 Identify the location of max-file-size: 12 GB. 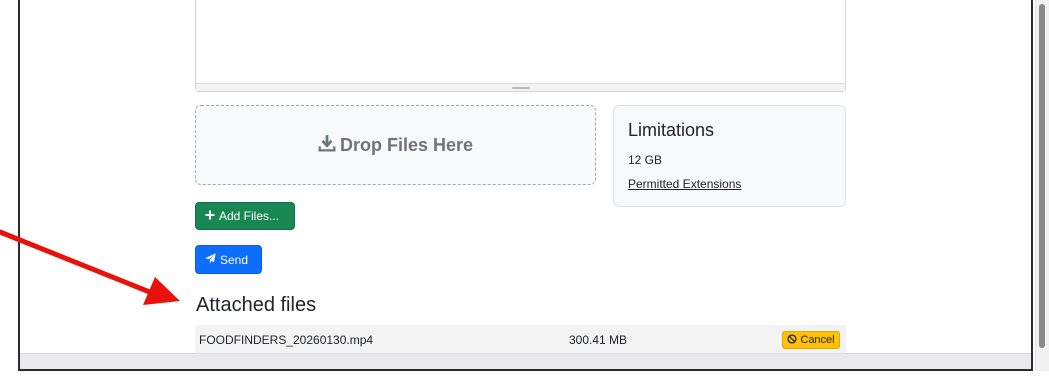
(645, 160).